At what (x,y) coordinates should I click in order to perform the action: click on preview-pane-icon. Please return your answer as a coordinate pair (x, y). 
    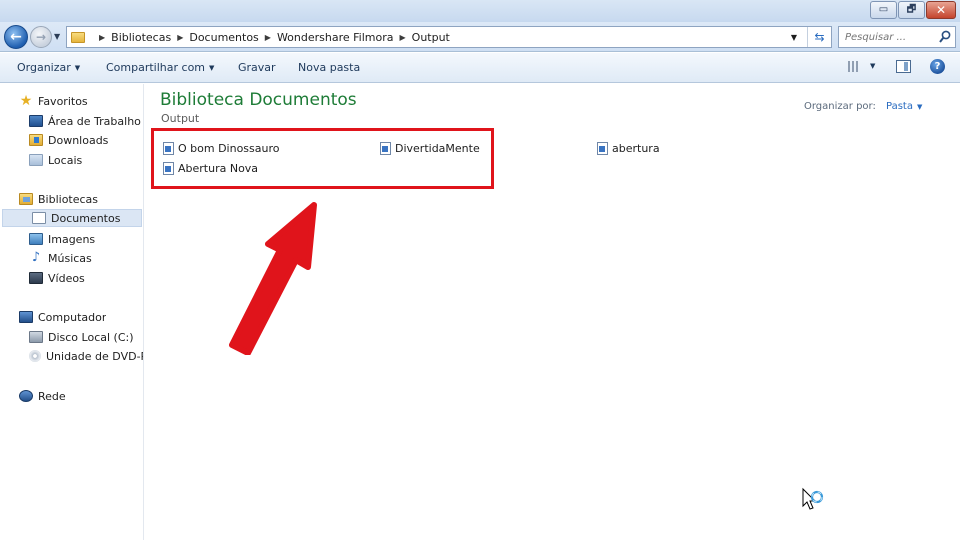
    Looking at the image, I should click on (903, 66).